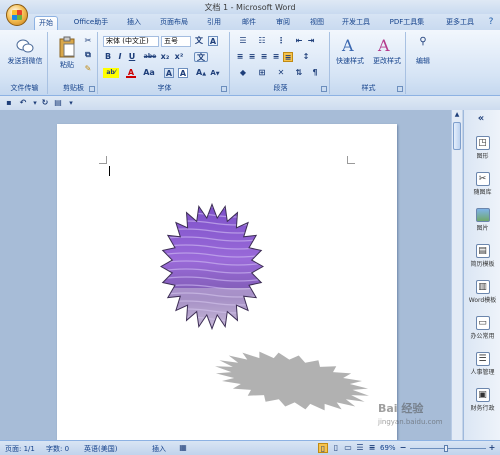 This screenshot has width=500, height=455. Describe the element at coordinates (132, 57) in the screenshot. I see `underline-button: U` at that location.